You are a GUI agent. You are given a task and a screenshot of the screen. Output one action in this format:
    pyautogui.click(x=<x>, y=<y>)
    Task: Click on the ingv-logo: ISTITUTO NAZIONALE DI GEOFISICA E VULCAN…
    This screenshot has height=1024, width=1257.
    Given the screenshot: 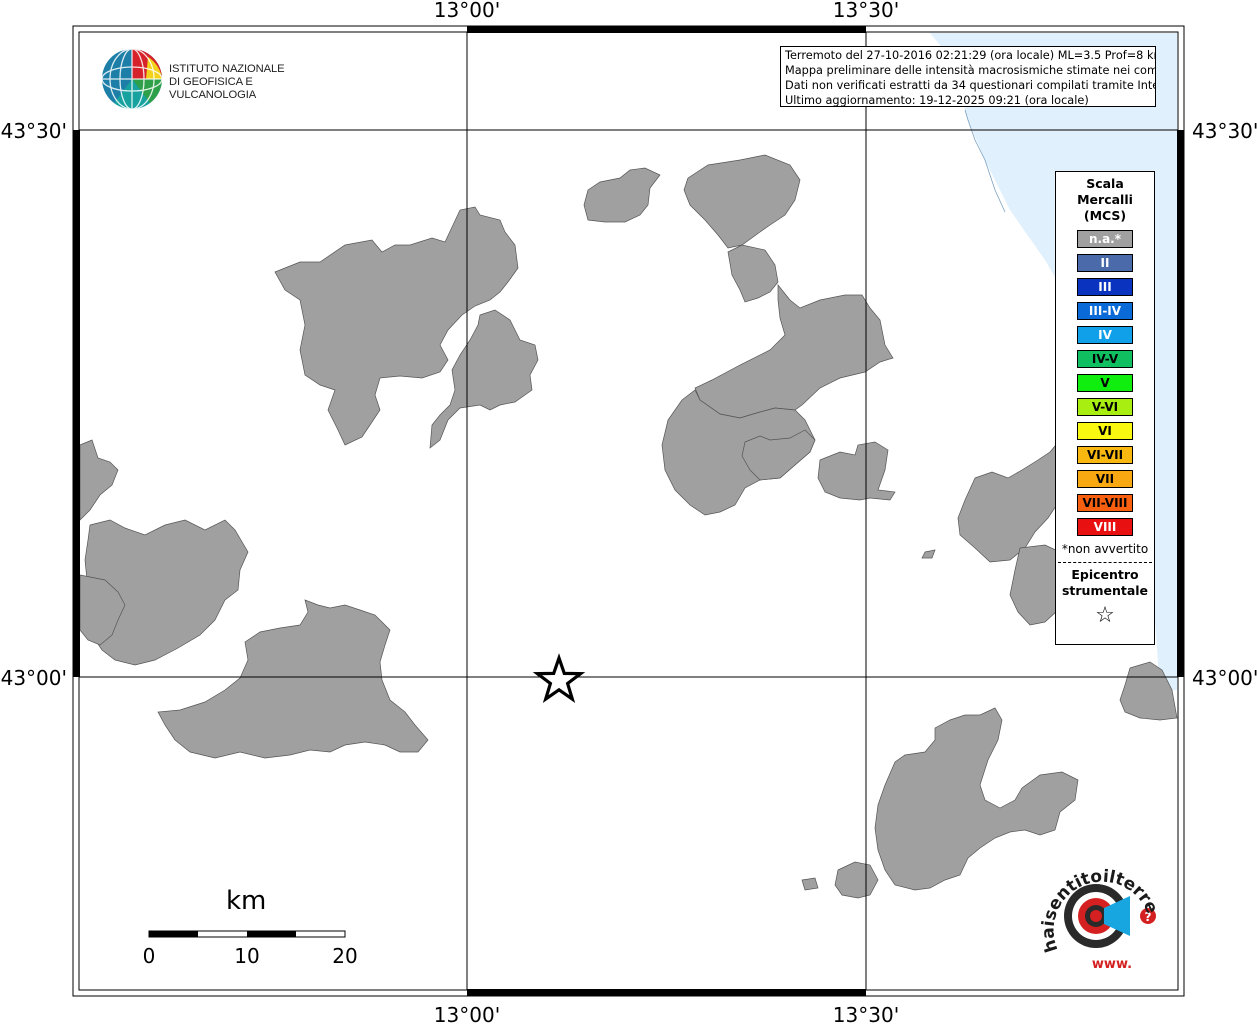 What is the action you would take?
    pyautogui.click(x=215, y=79)
    